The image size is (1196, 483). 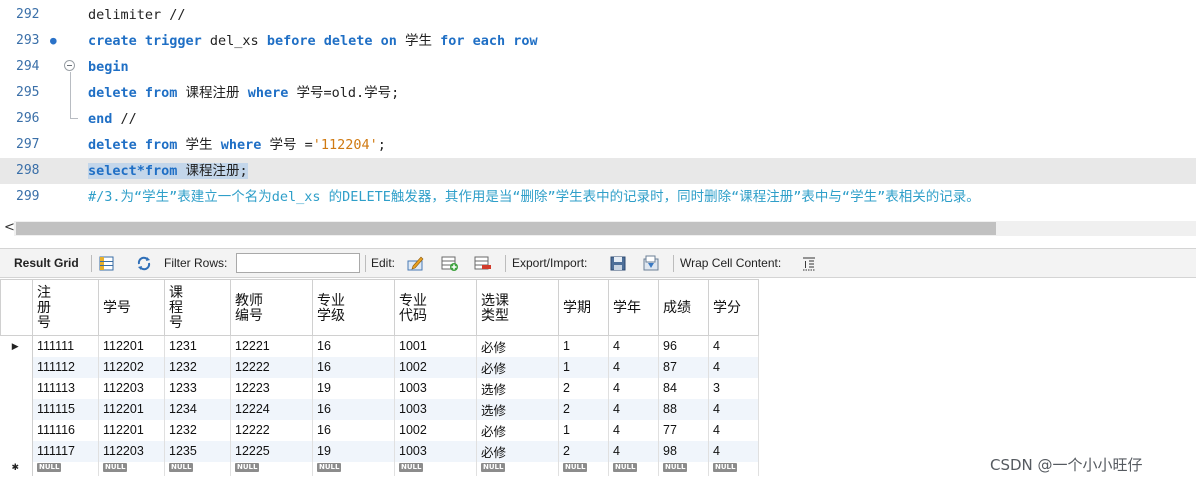 What do you see at coordinates (633, 307) in the screenshot?
I see `column-header: 学年` at bounding box center [633, 307].